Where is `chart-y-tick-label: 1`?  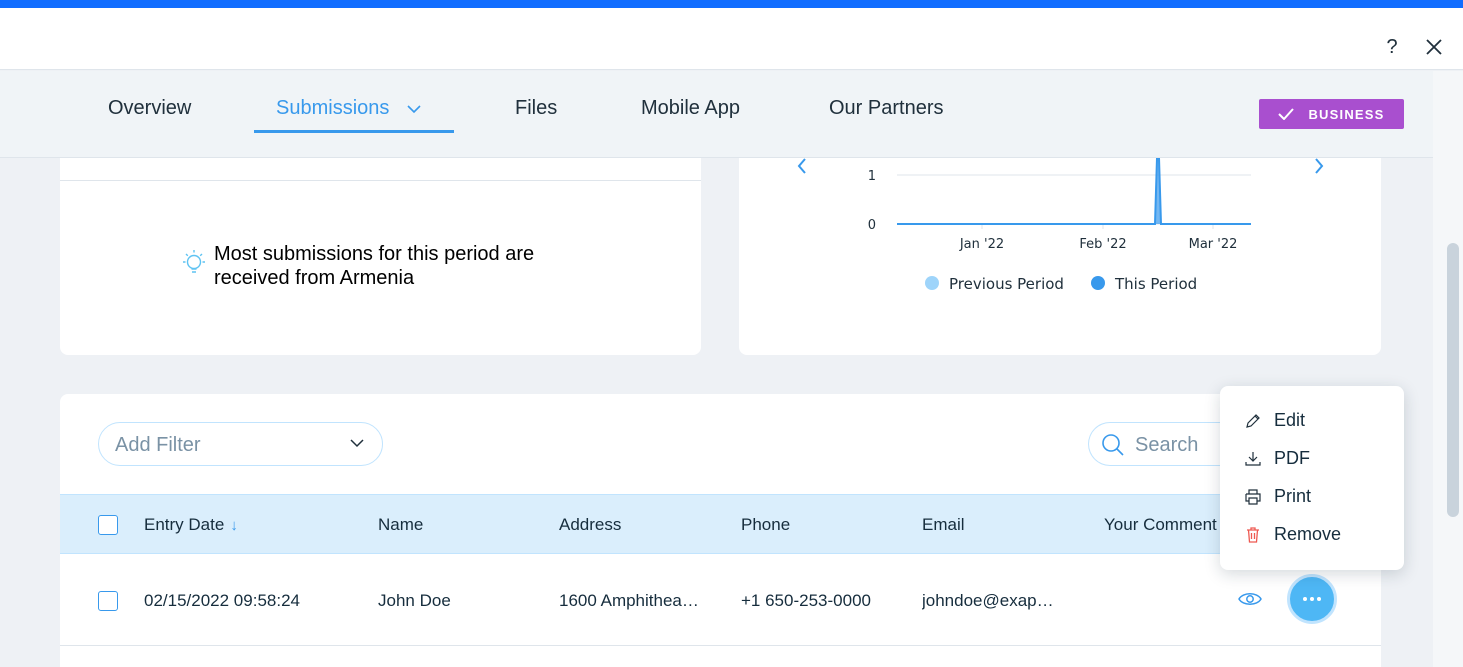 chart-y-tick-label: 1 is located at coordinates (872, 176).